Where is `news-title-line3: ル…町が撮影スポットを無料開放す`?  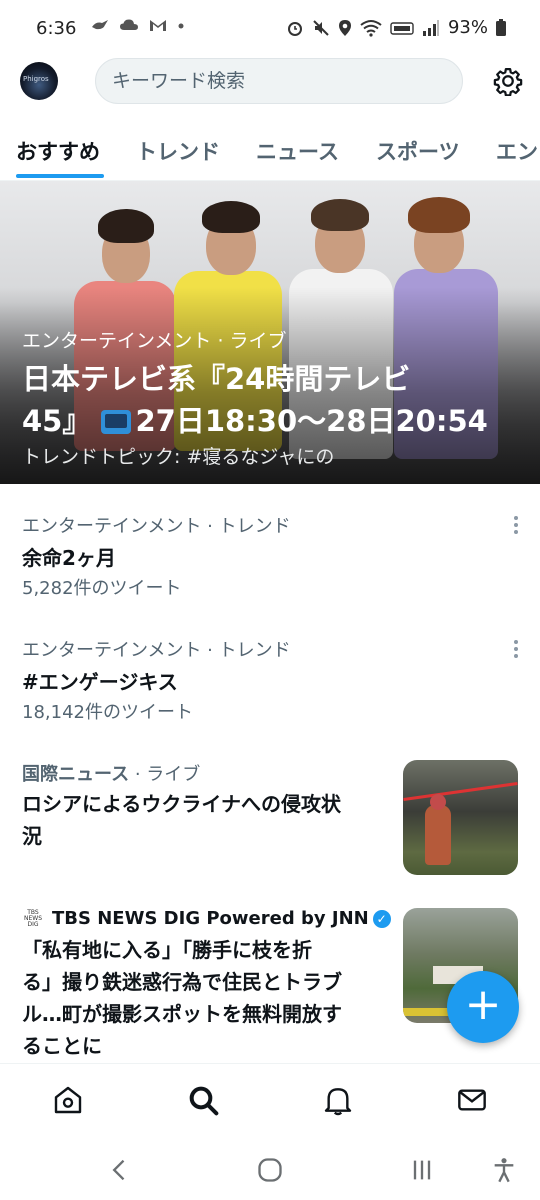
news-title-line3: ル…町が撮影スポットを無料開放す is located at coordinates (182, 1014).